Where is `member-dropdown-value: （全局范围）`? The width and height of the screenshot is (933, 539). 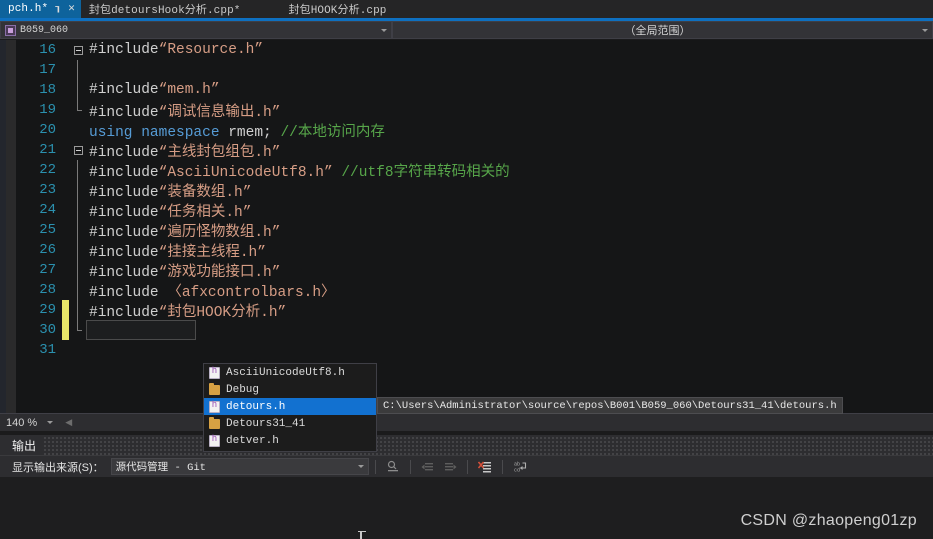 member-dropdown-value: （全局范围） is located at coordinates (657, 31).